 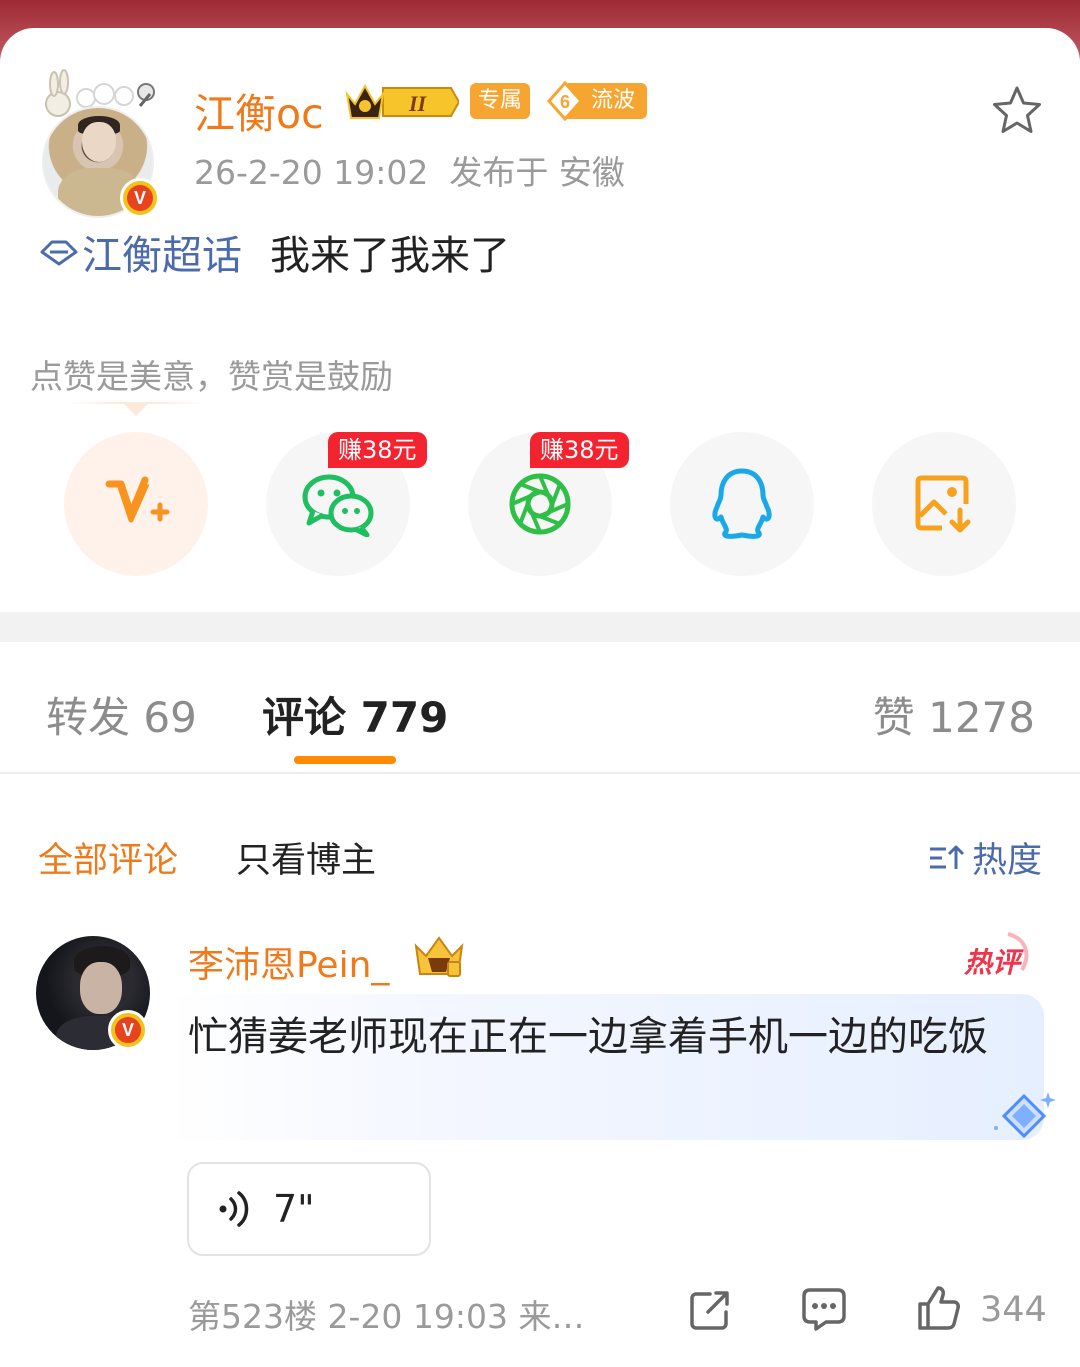 I want to click on reward-button, so click(x=136, y=504).